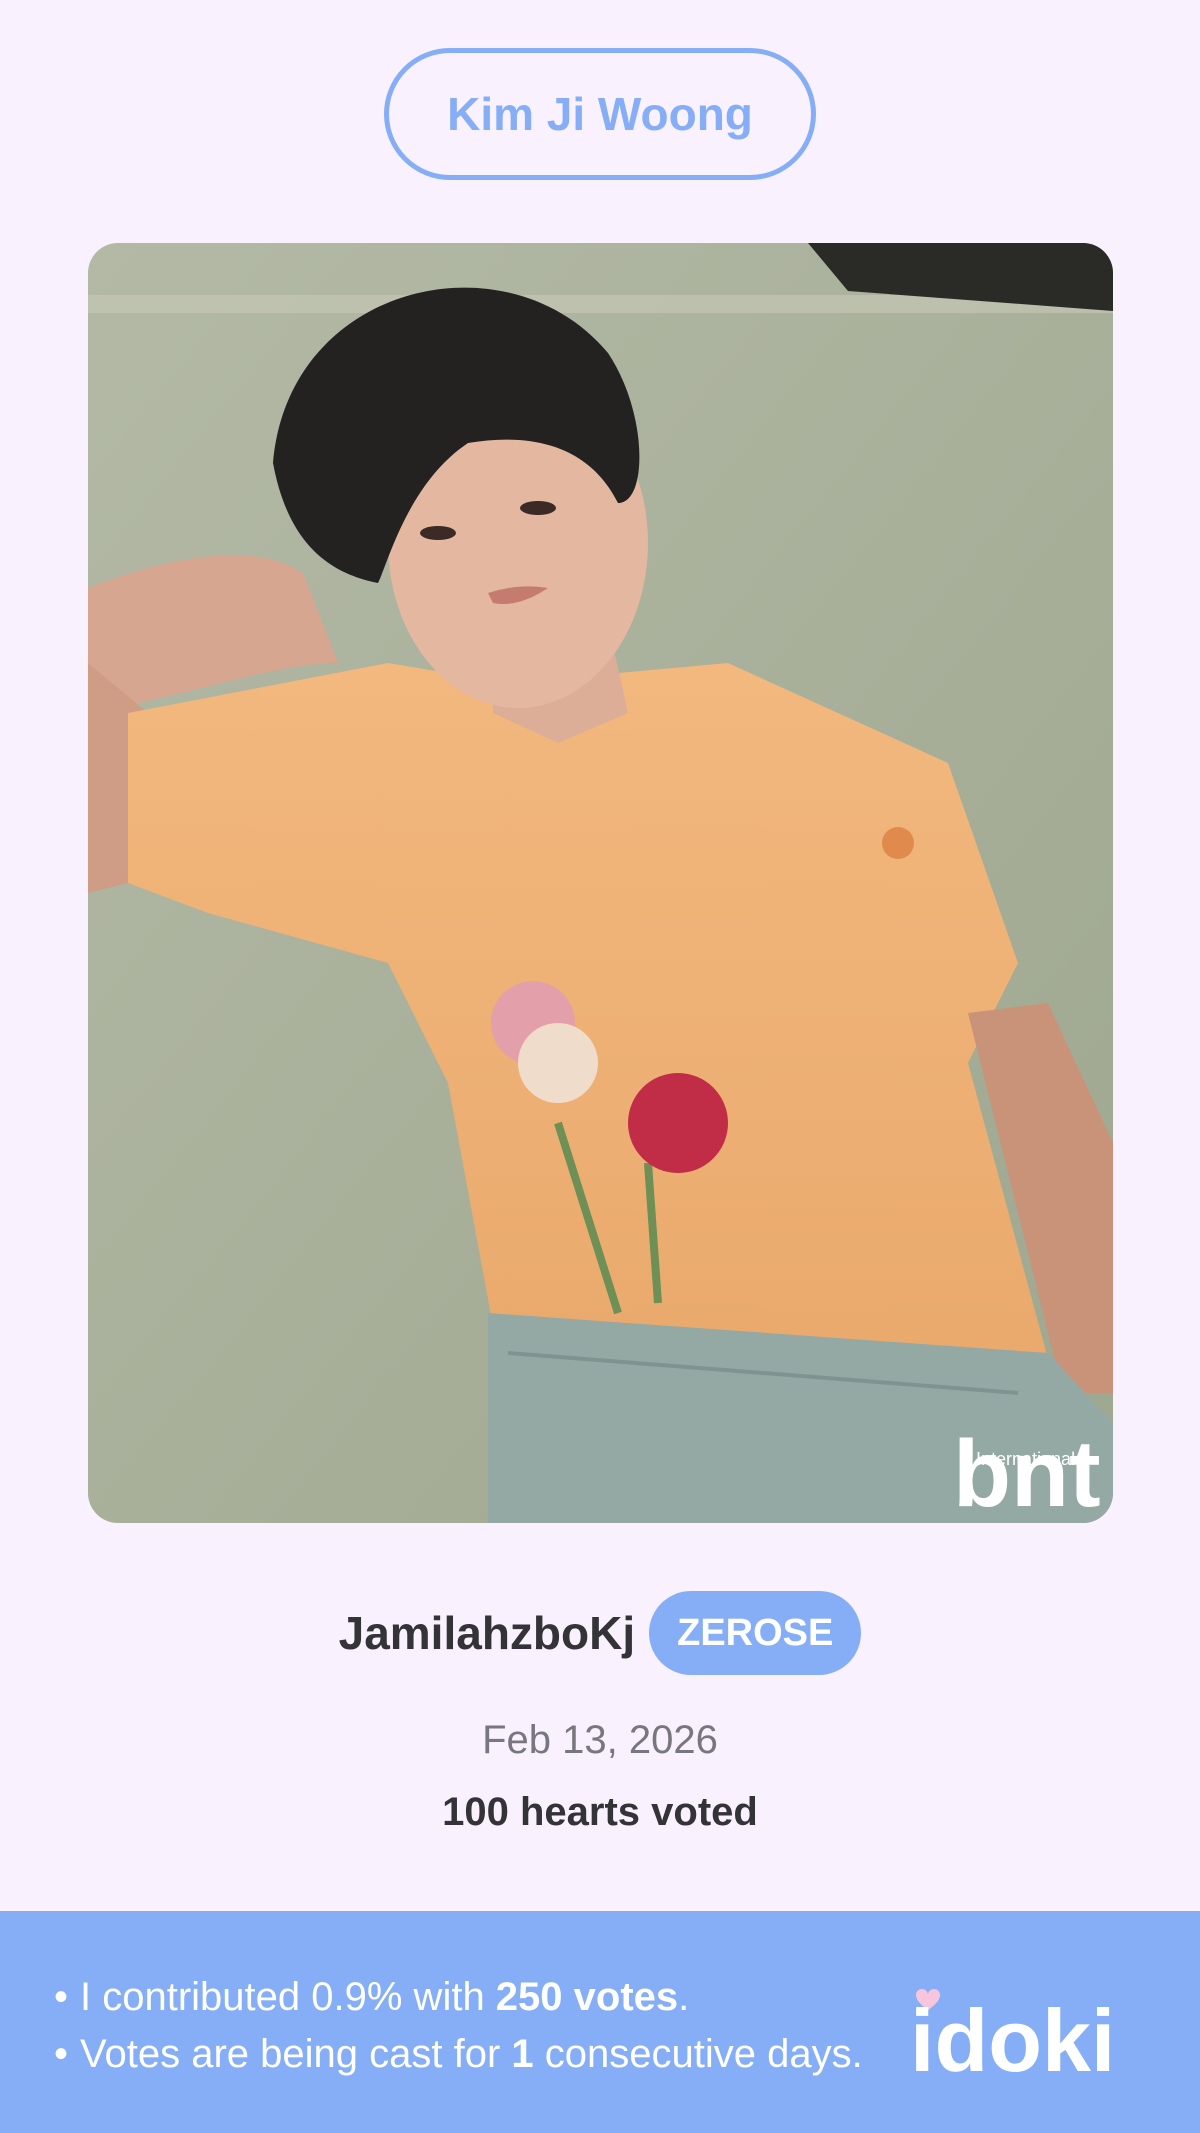 This screenshot has height=2133, width=1200. I want to click on idoki-logo: idoki, so click(1012, 2035).